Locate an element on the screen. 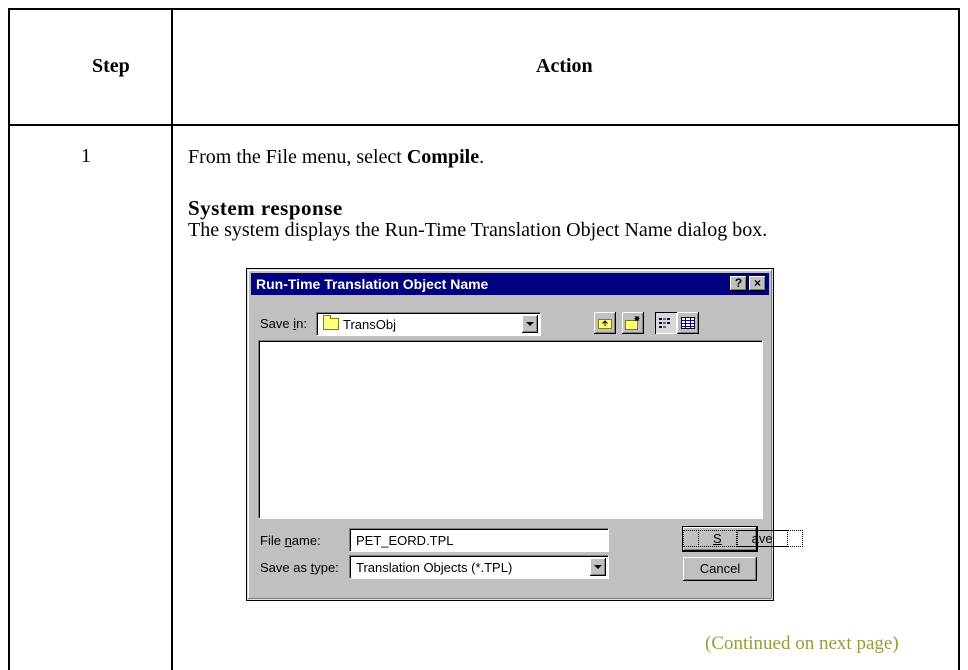 The height and width of the screenshot is (670, 968). list-view-button is located at coordinates (666, 323).